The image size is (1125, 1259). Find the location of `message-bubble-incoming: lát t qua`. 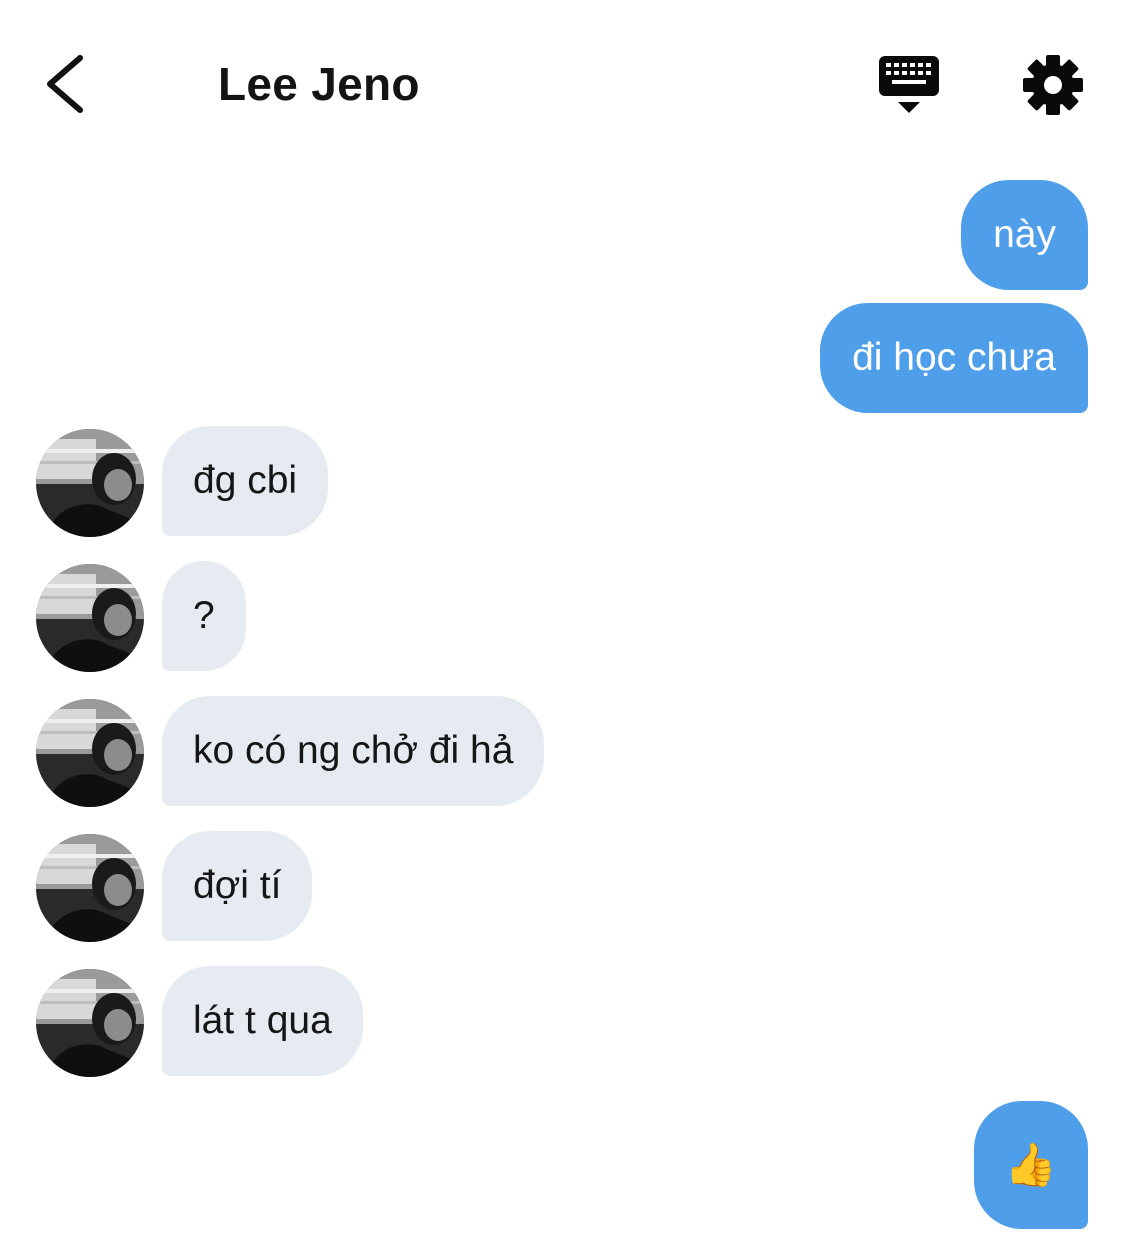

message-bubble-incoming: lát t qua is located at coordinates (262, 1021).